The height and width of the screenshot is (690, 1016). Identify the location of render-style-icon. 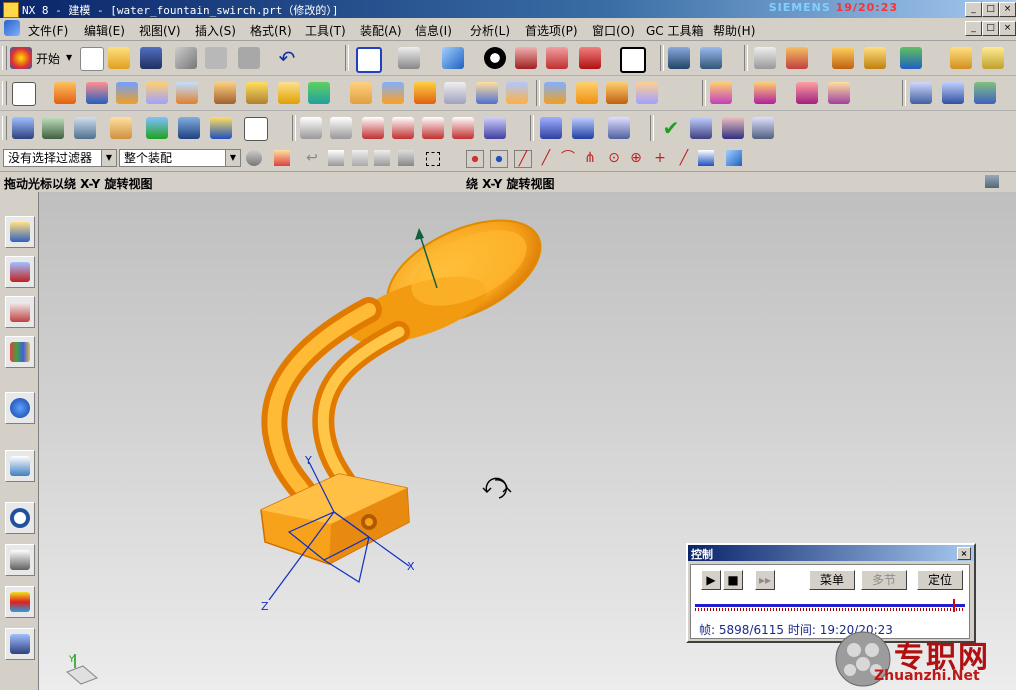
(495, 58).